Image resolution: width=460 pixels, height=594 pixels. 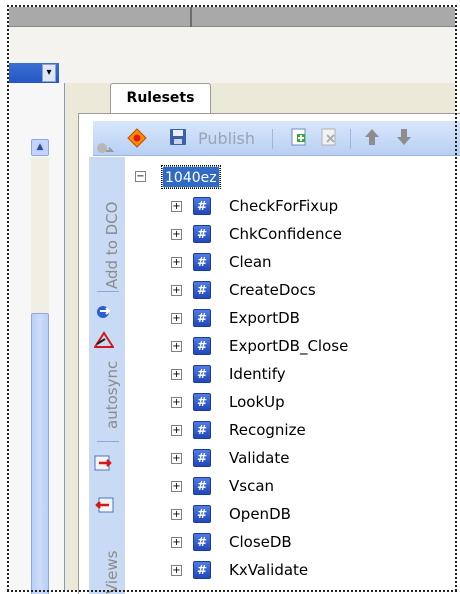 I want to click on move-down-icon, so click(x=404, y=138).